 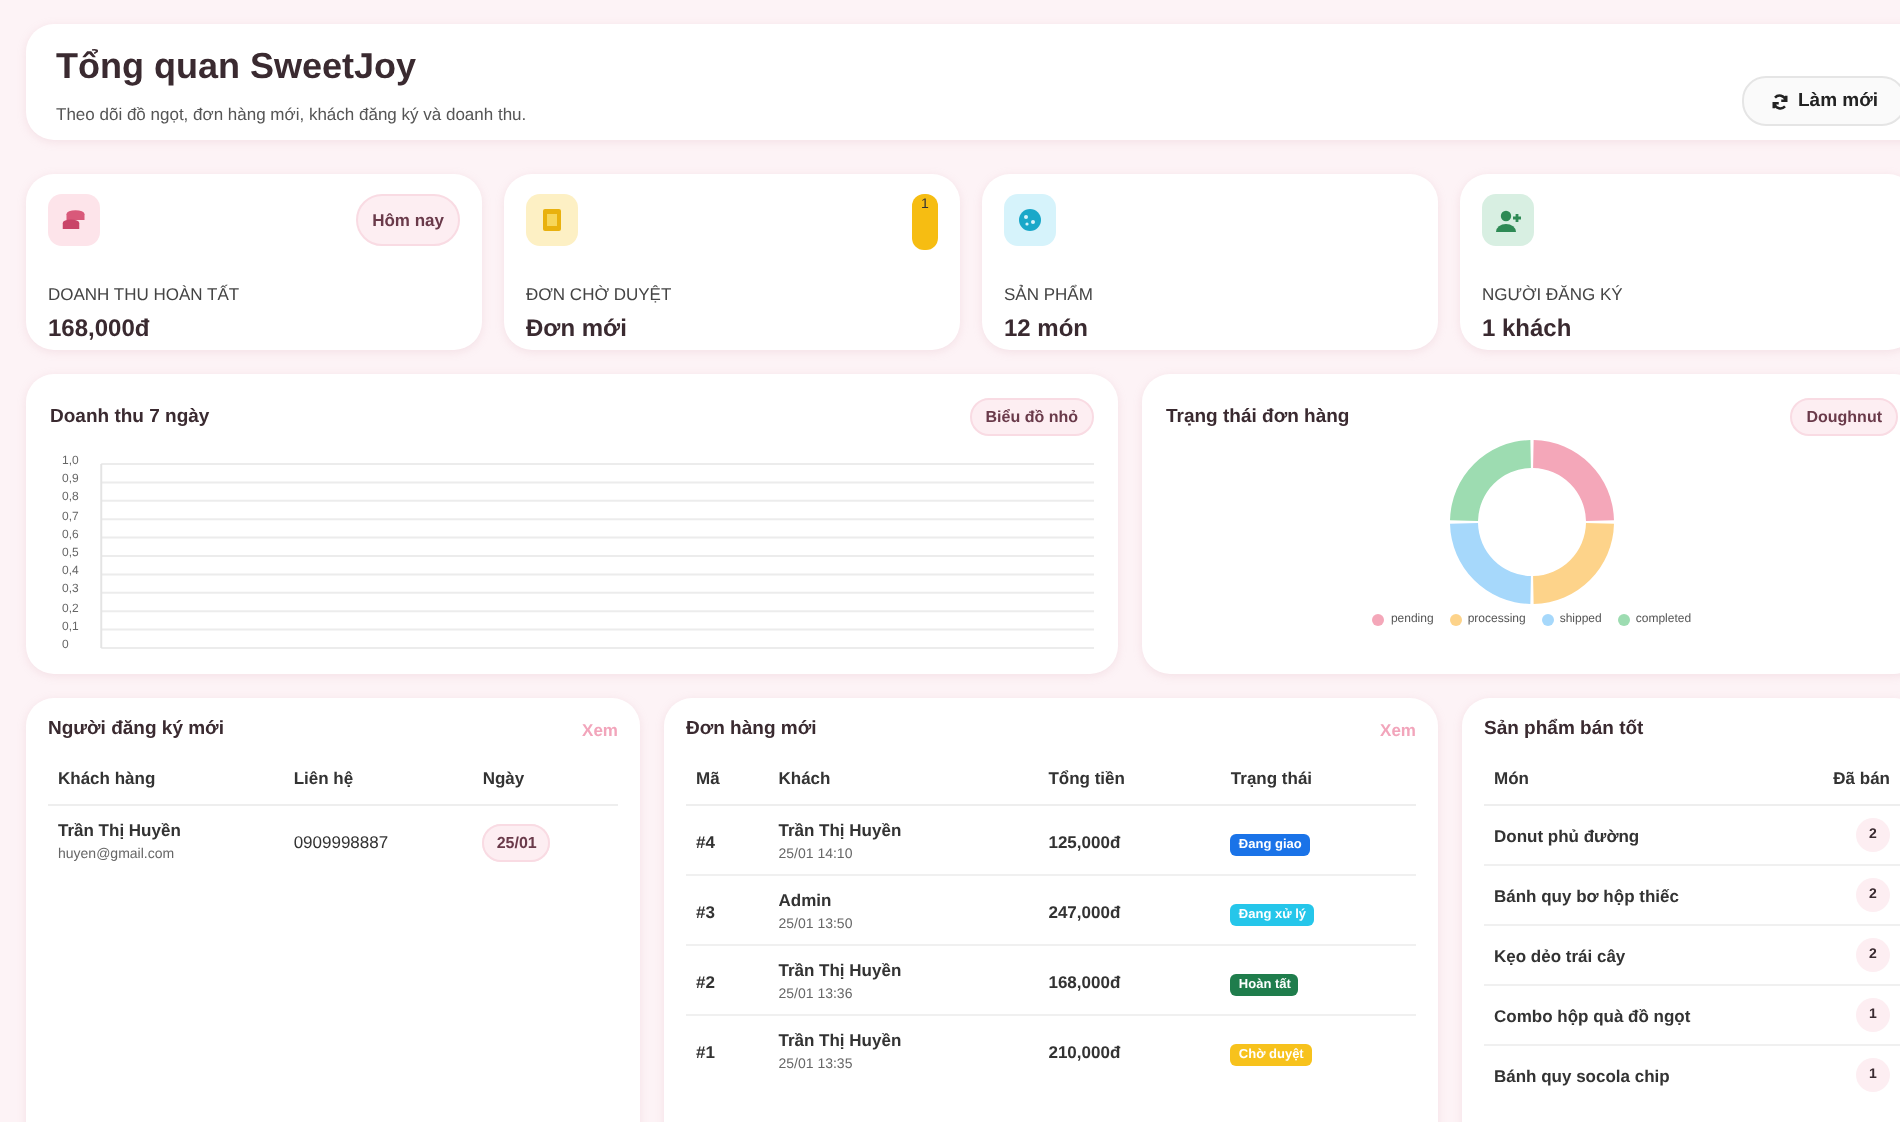 What do you see at coordinates (545, 782) in the screenshot?
I see `column-header: Ngày` at bounding box center [545, 782].